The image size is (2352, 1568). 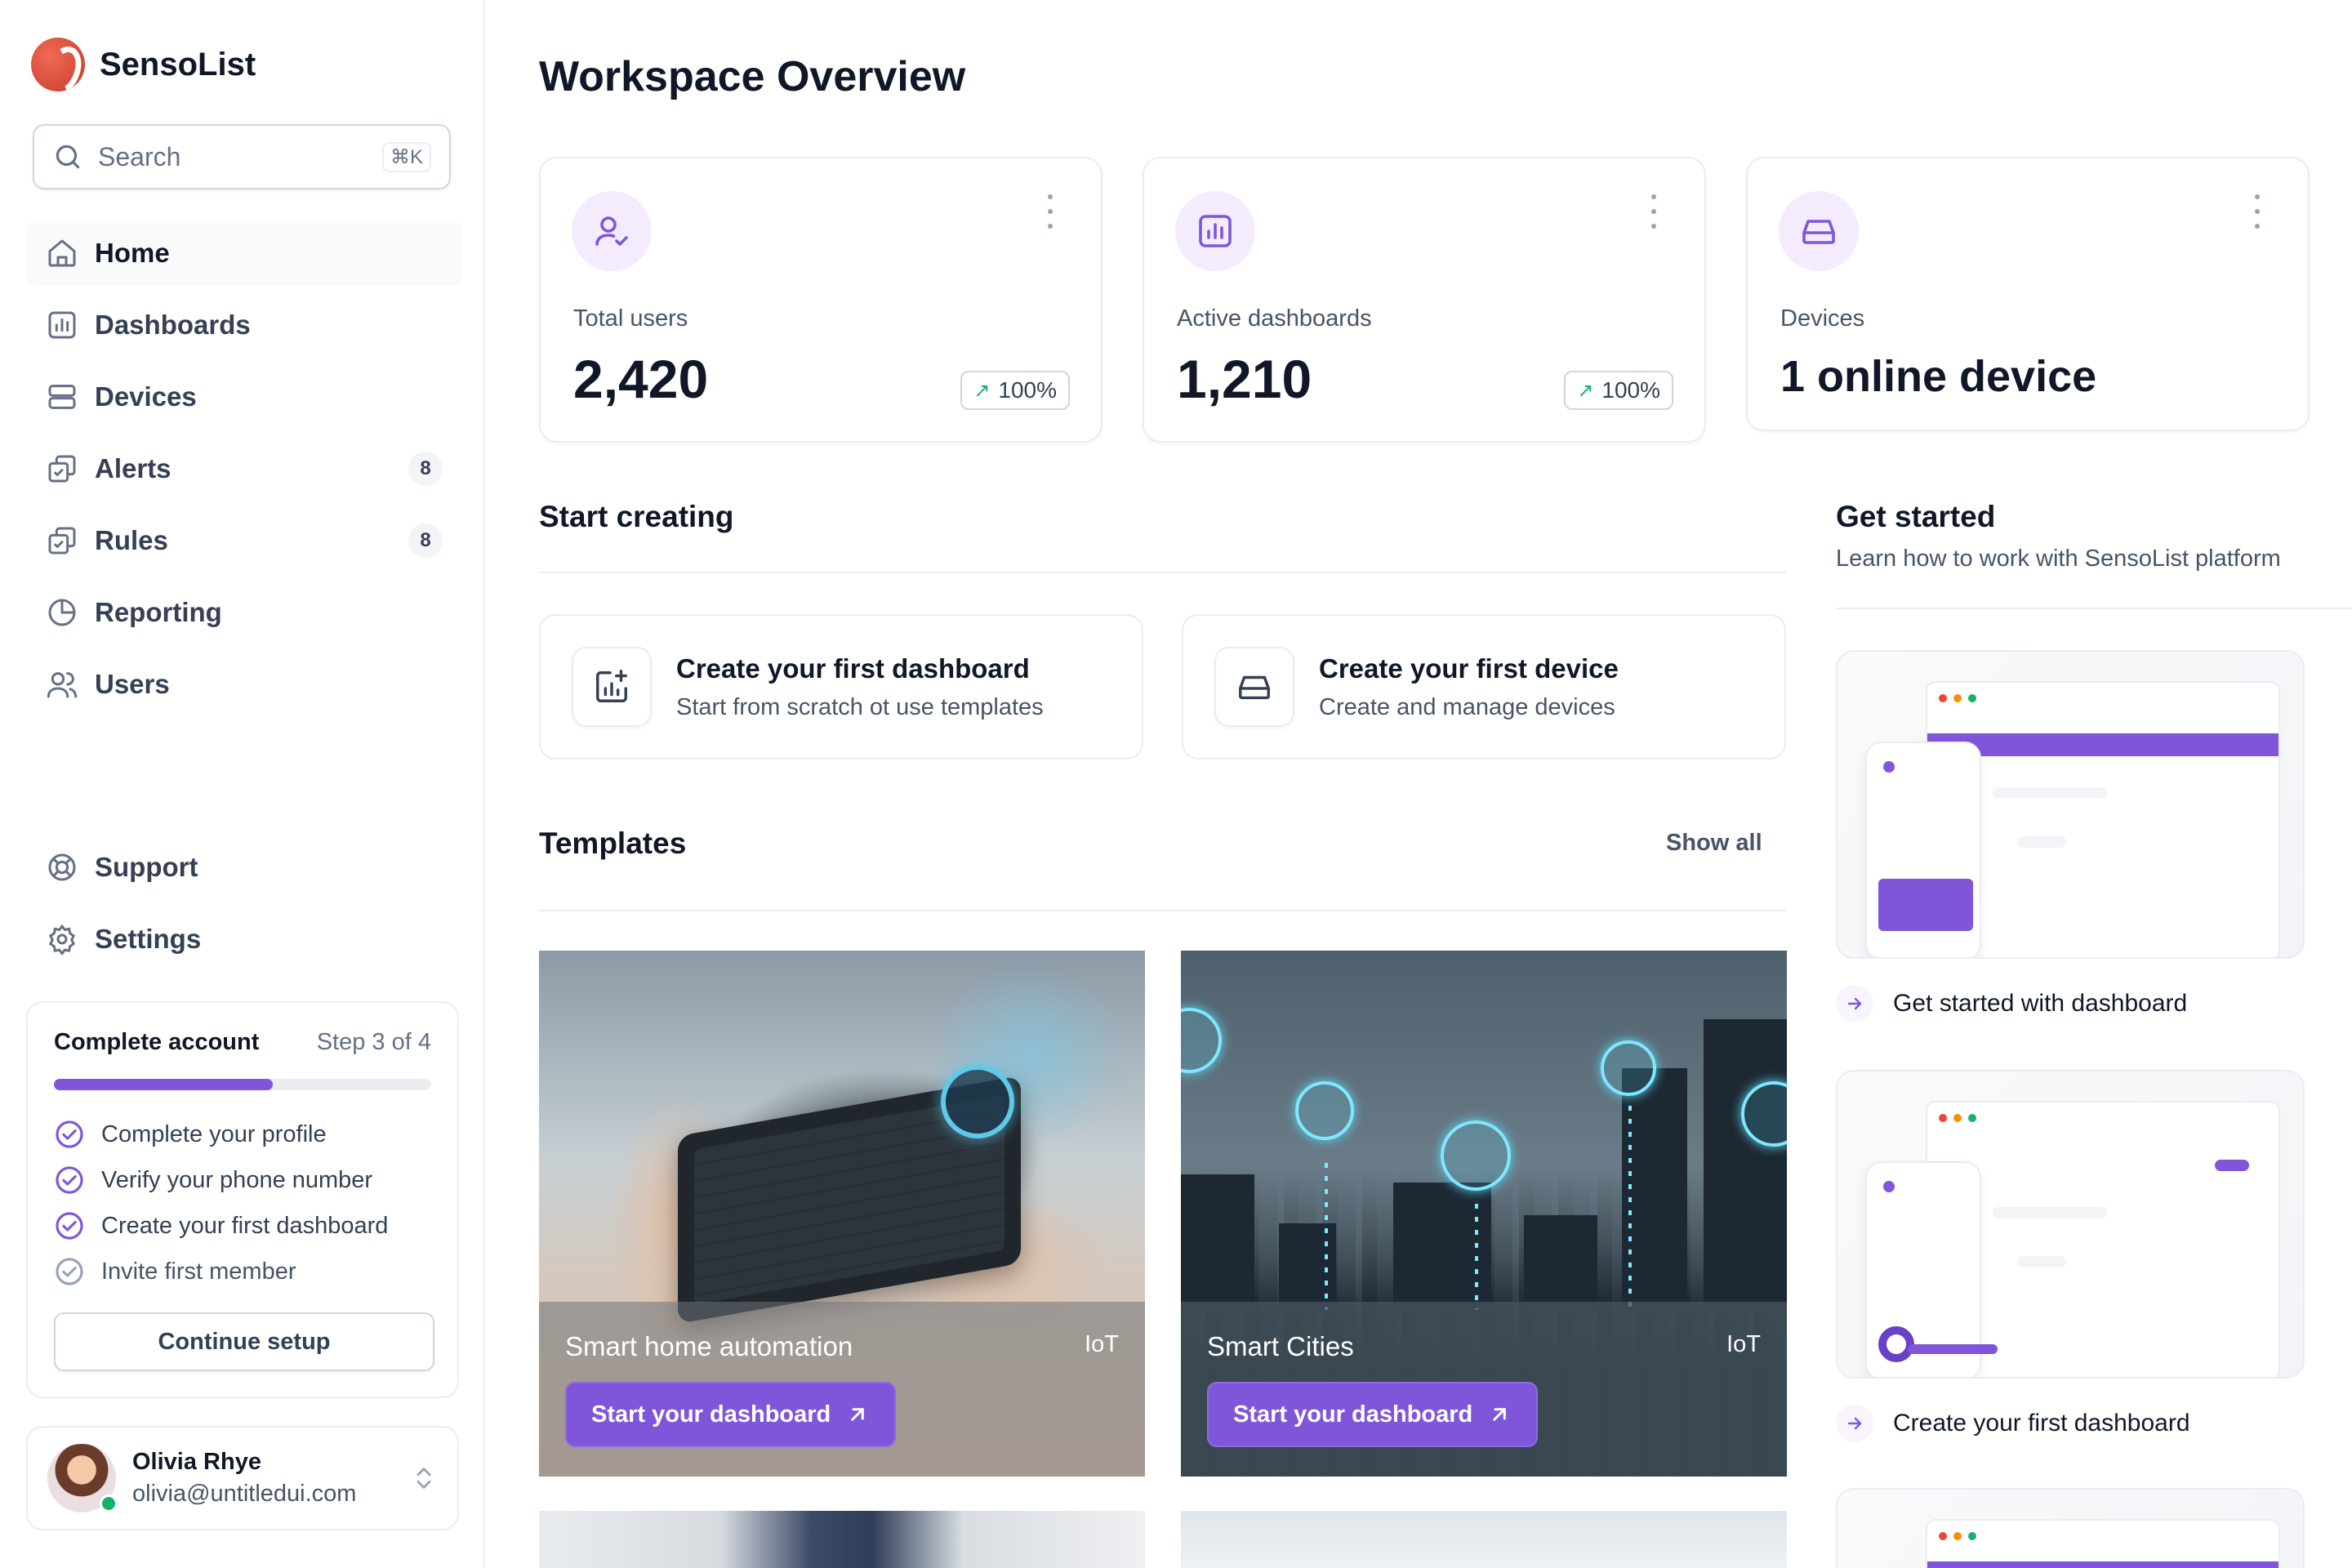 What do you see at coordinates (1585, 390) in the screenshot?
I see `arrow-up-right-icon: ↗` at bounding box center [1585, 390].